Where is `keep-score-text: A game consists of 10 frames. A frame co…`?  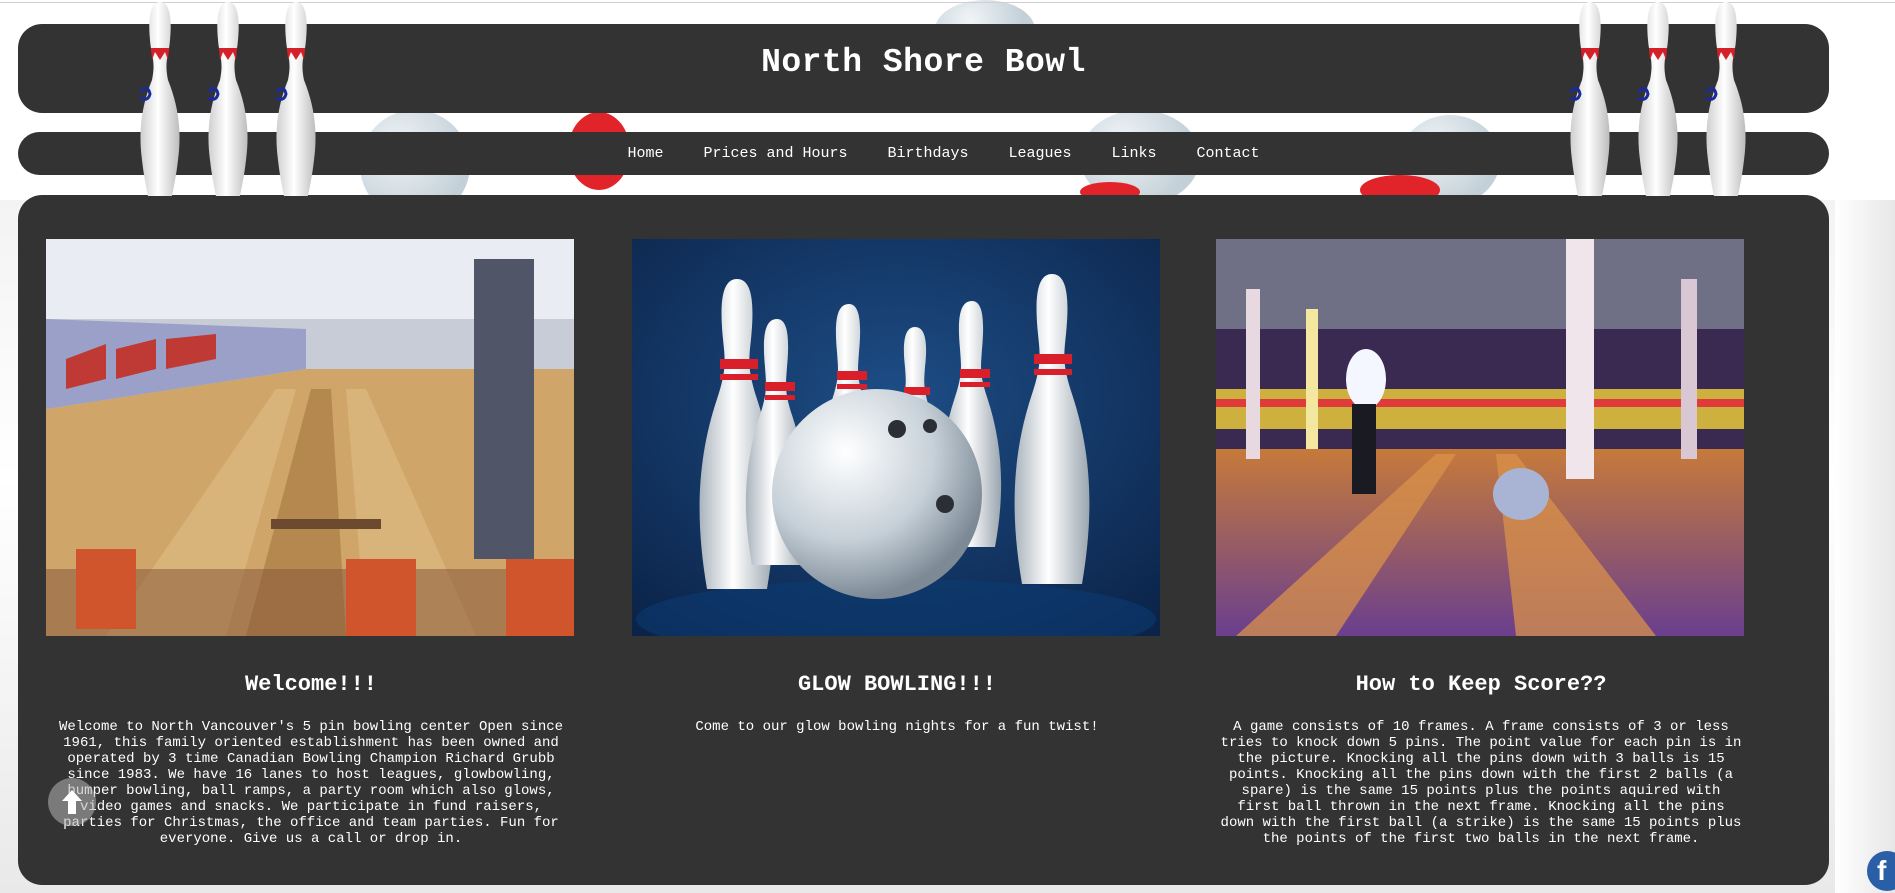 keep-score-text: A game consists of 10 frames. A frame co… is located at coordinates (1481, 783).